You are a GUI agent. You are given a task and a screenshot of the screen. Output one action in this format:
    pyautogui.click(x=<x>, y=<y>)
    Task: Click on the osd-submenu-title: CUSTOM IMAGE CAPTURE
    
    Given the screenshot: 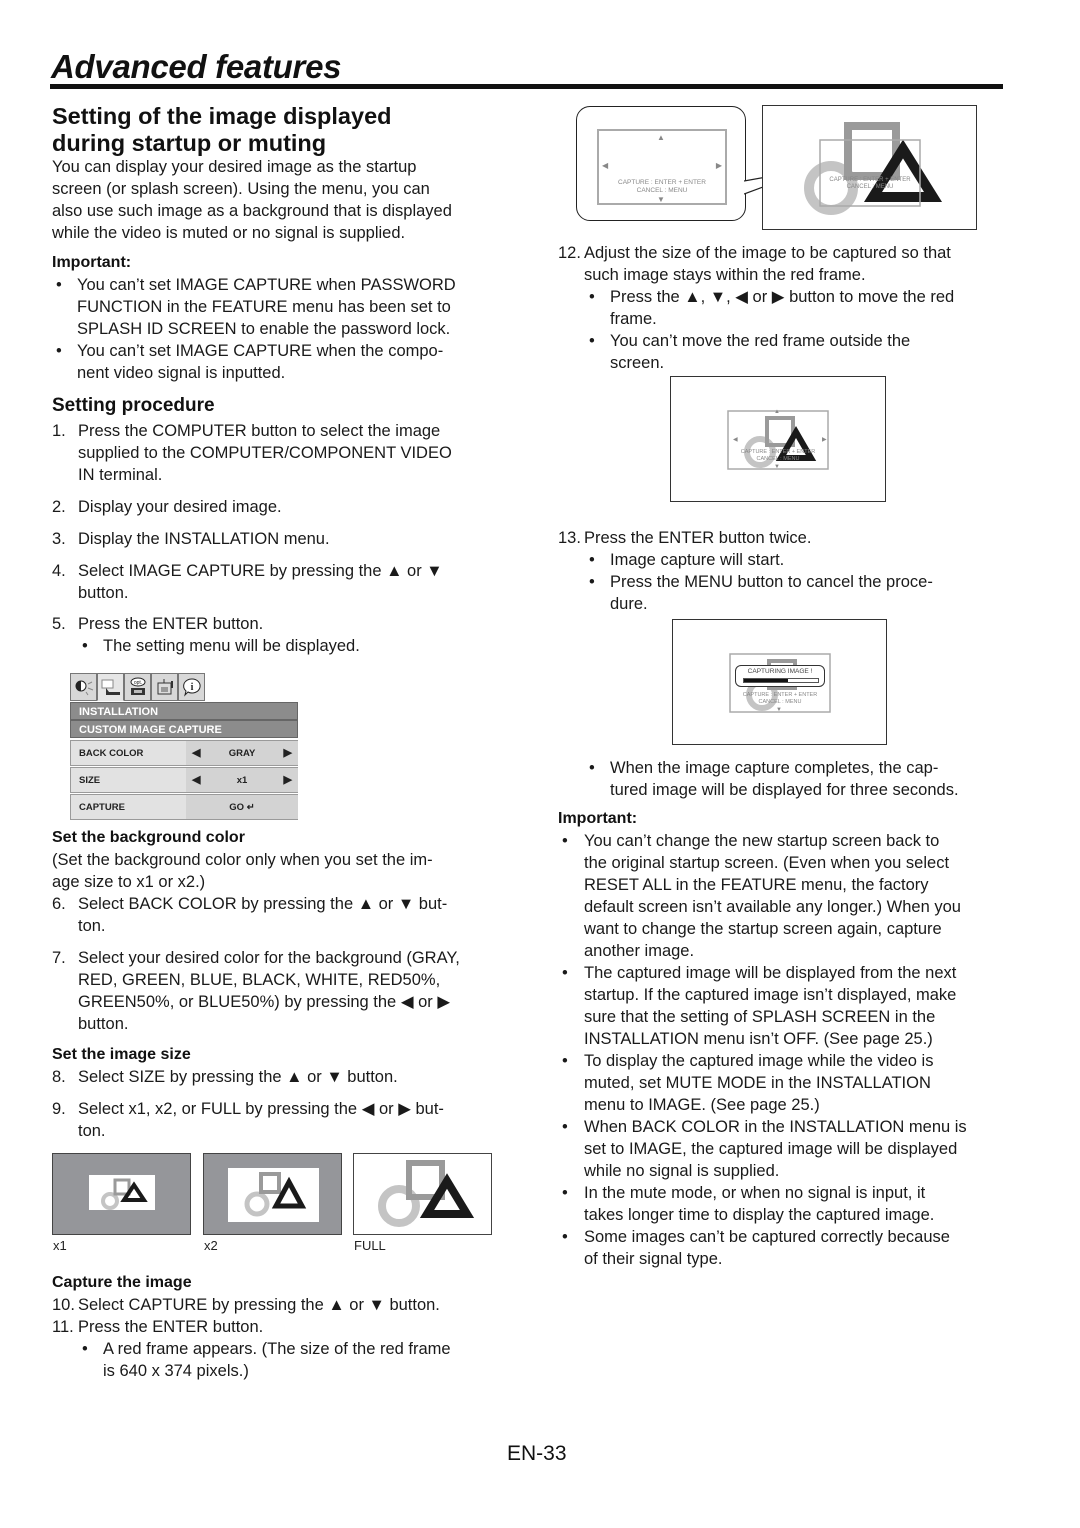 What is the action you would take?
    pyautogui.click(x=184, y=729)
    